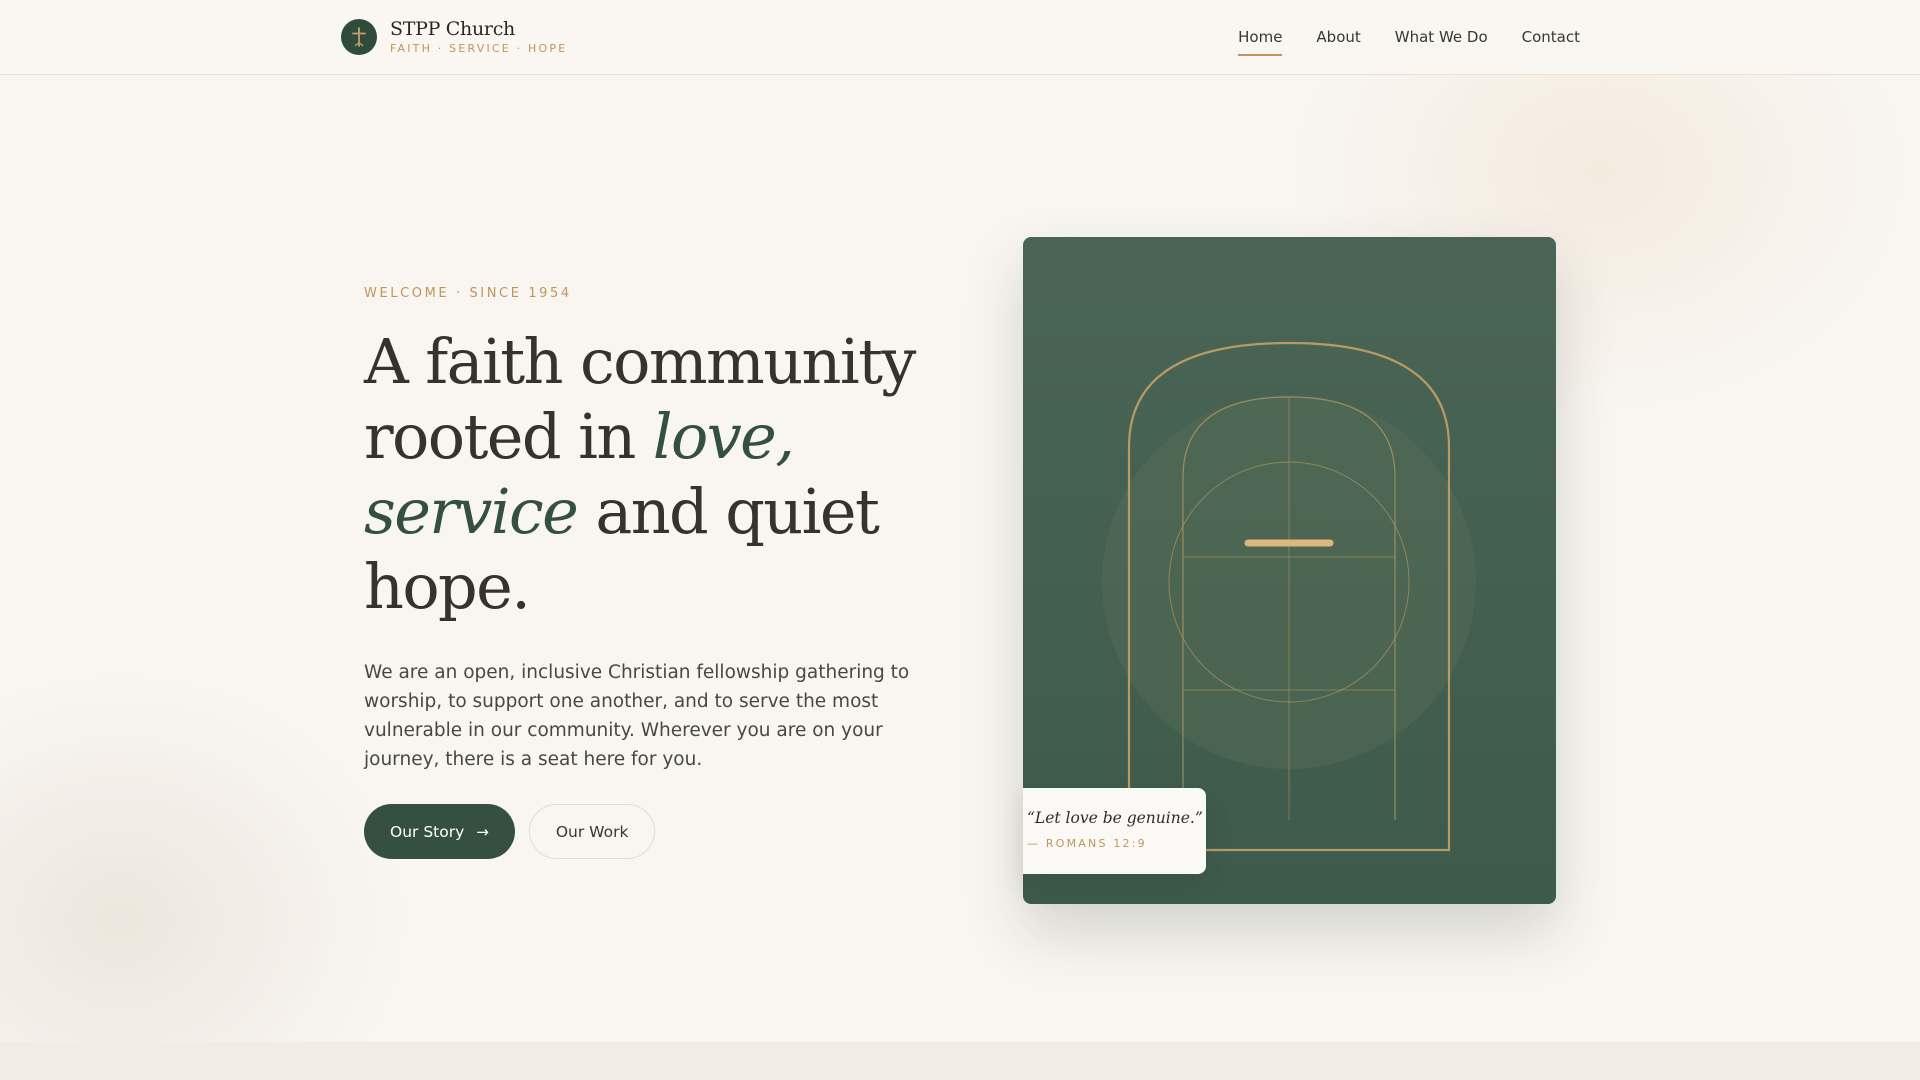  I want to click on our-work-button: Our Work, so click(592, 831).